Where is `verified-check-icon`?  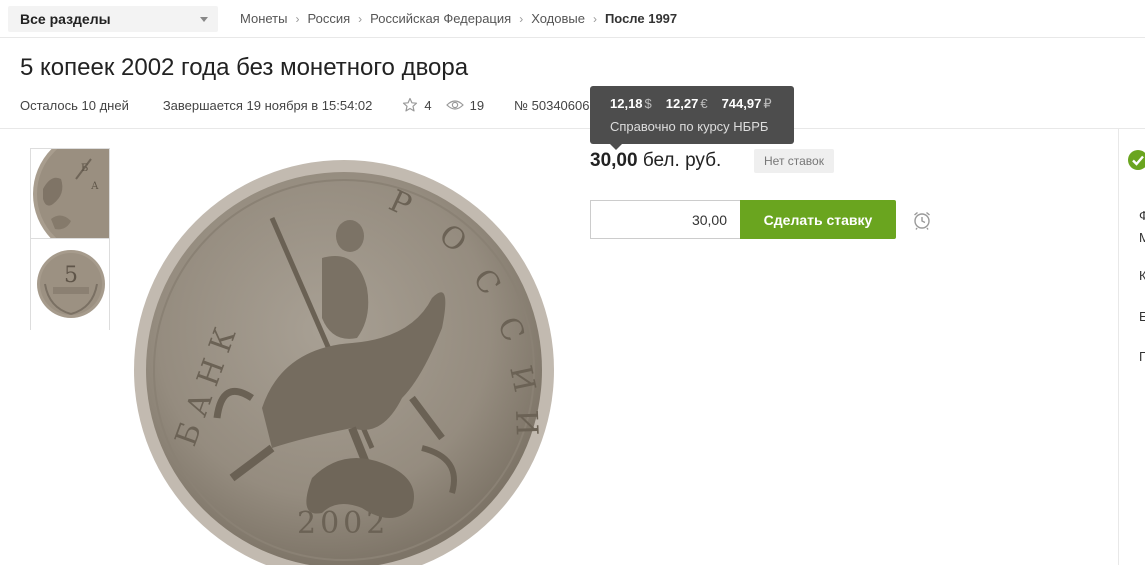 verified-check-icon is located at coordinates (1136, 160).